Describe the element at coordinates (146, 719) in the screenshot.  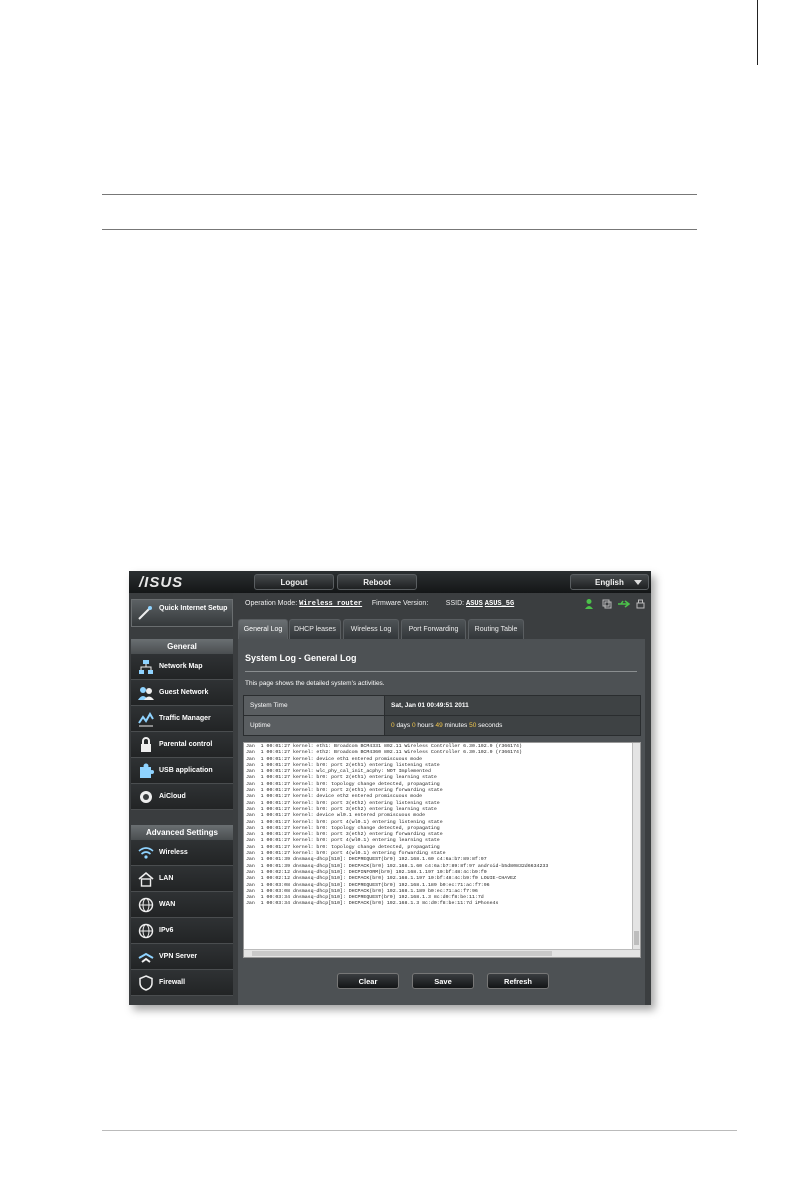
I see `chart-icon` at that location.